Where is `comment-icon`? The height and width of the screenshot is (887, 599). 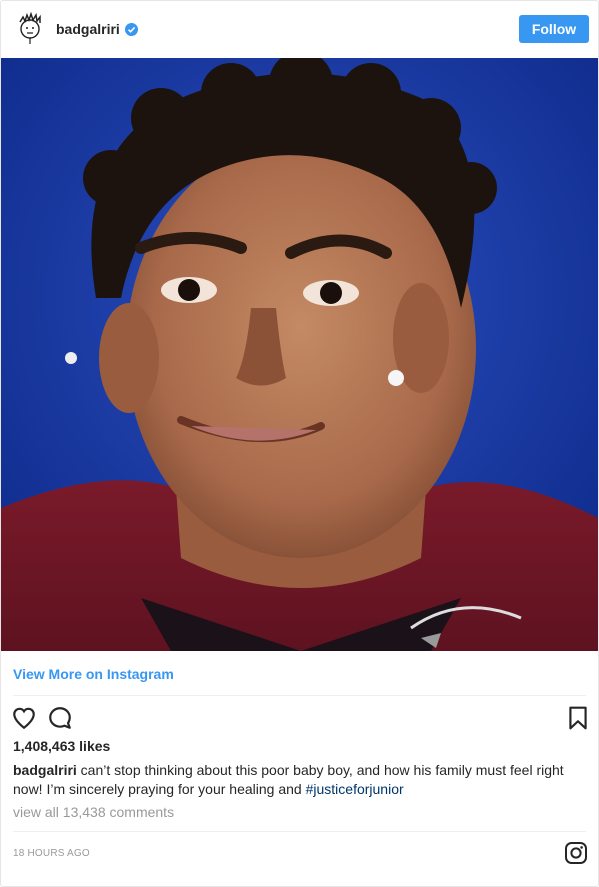 comment-icon is located at coordinates (60, 718).